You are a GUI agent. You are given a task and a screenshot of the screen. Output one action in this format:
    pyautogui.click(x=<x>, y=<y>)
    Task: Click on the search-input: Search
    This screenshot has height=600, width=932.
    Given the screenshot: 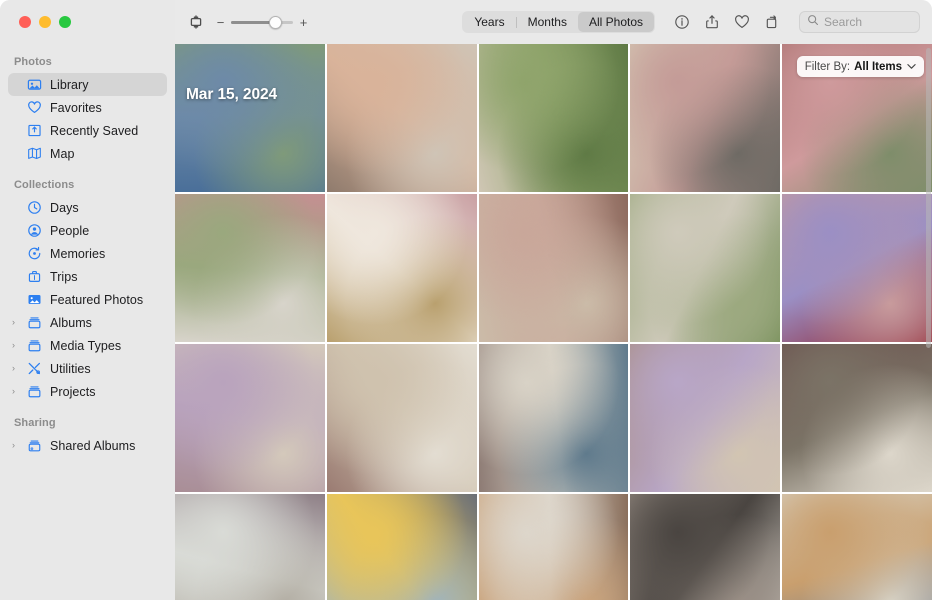 What is the action you would take?
    pyautogui.click(x=859, y=22)
    